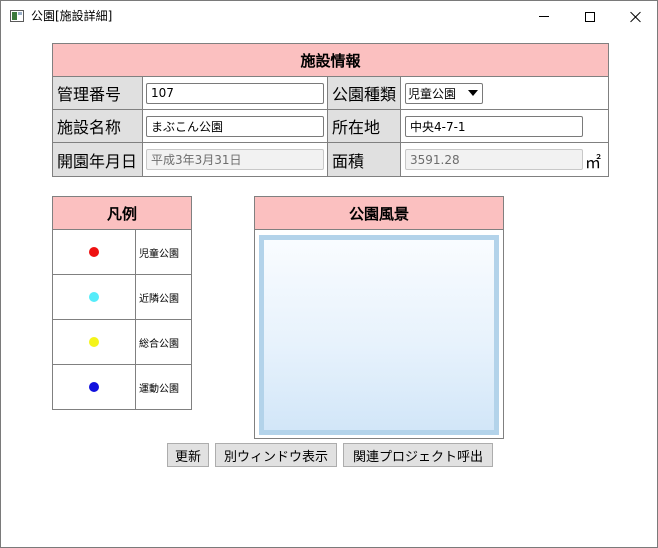 The height and width of the screenshot is (548, 658). I want to click on management-number-input, so click(235, 93).